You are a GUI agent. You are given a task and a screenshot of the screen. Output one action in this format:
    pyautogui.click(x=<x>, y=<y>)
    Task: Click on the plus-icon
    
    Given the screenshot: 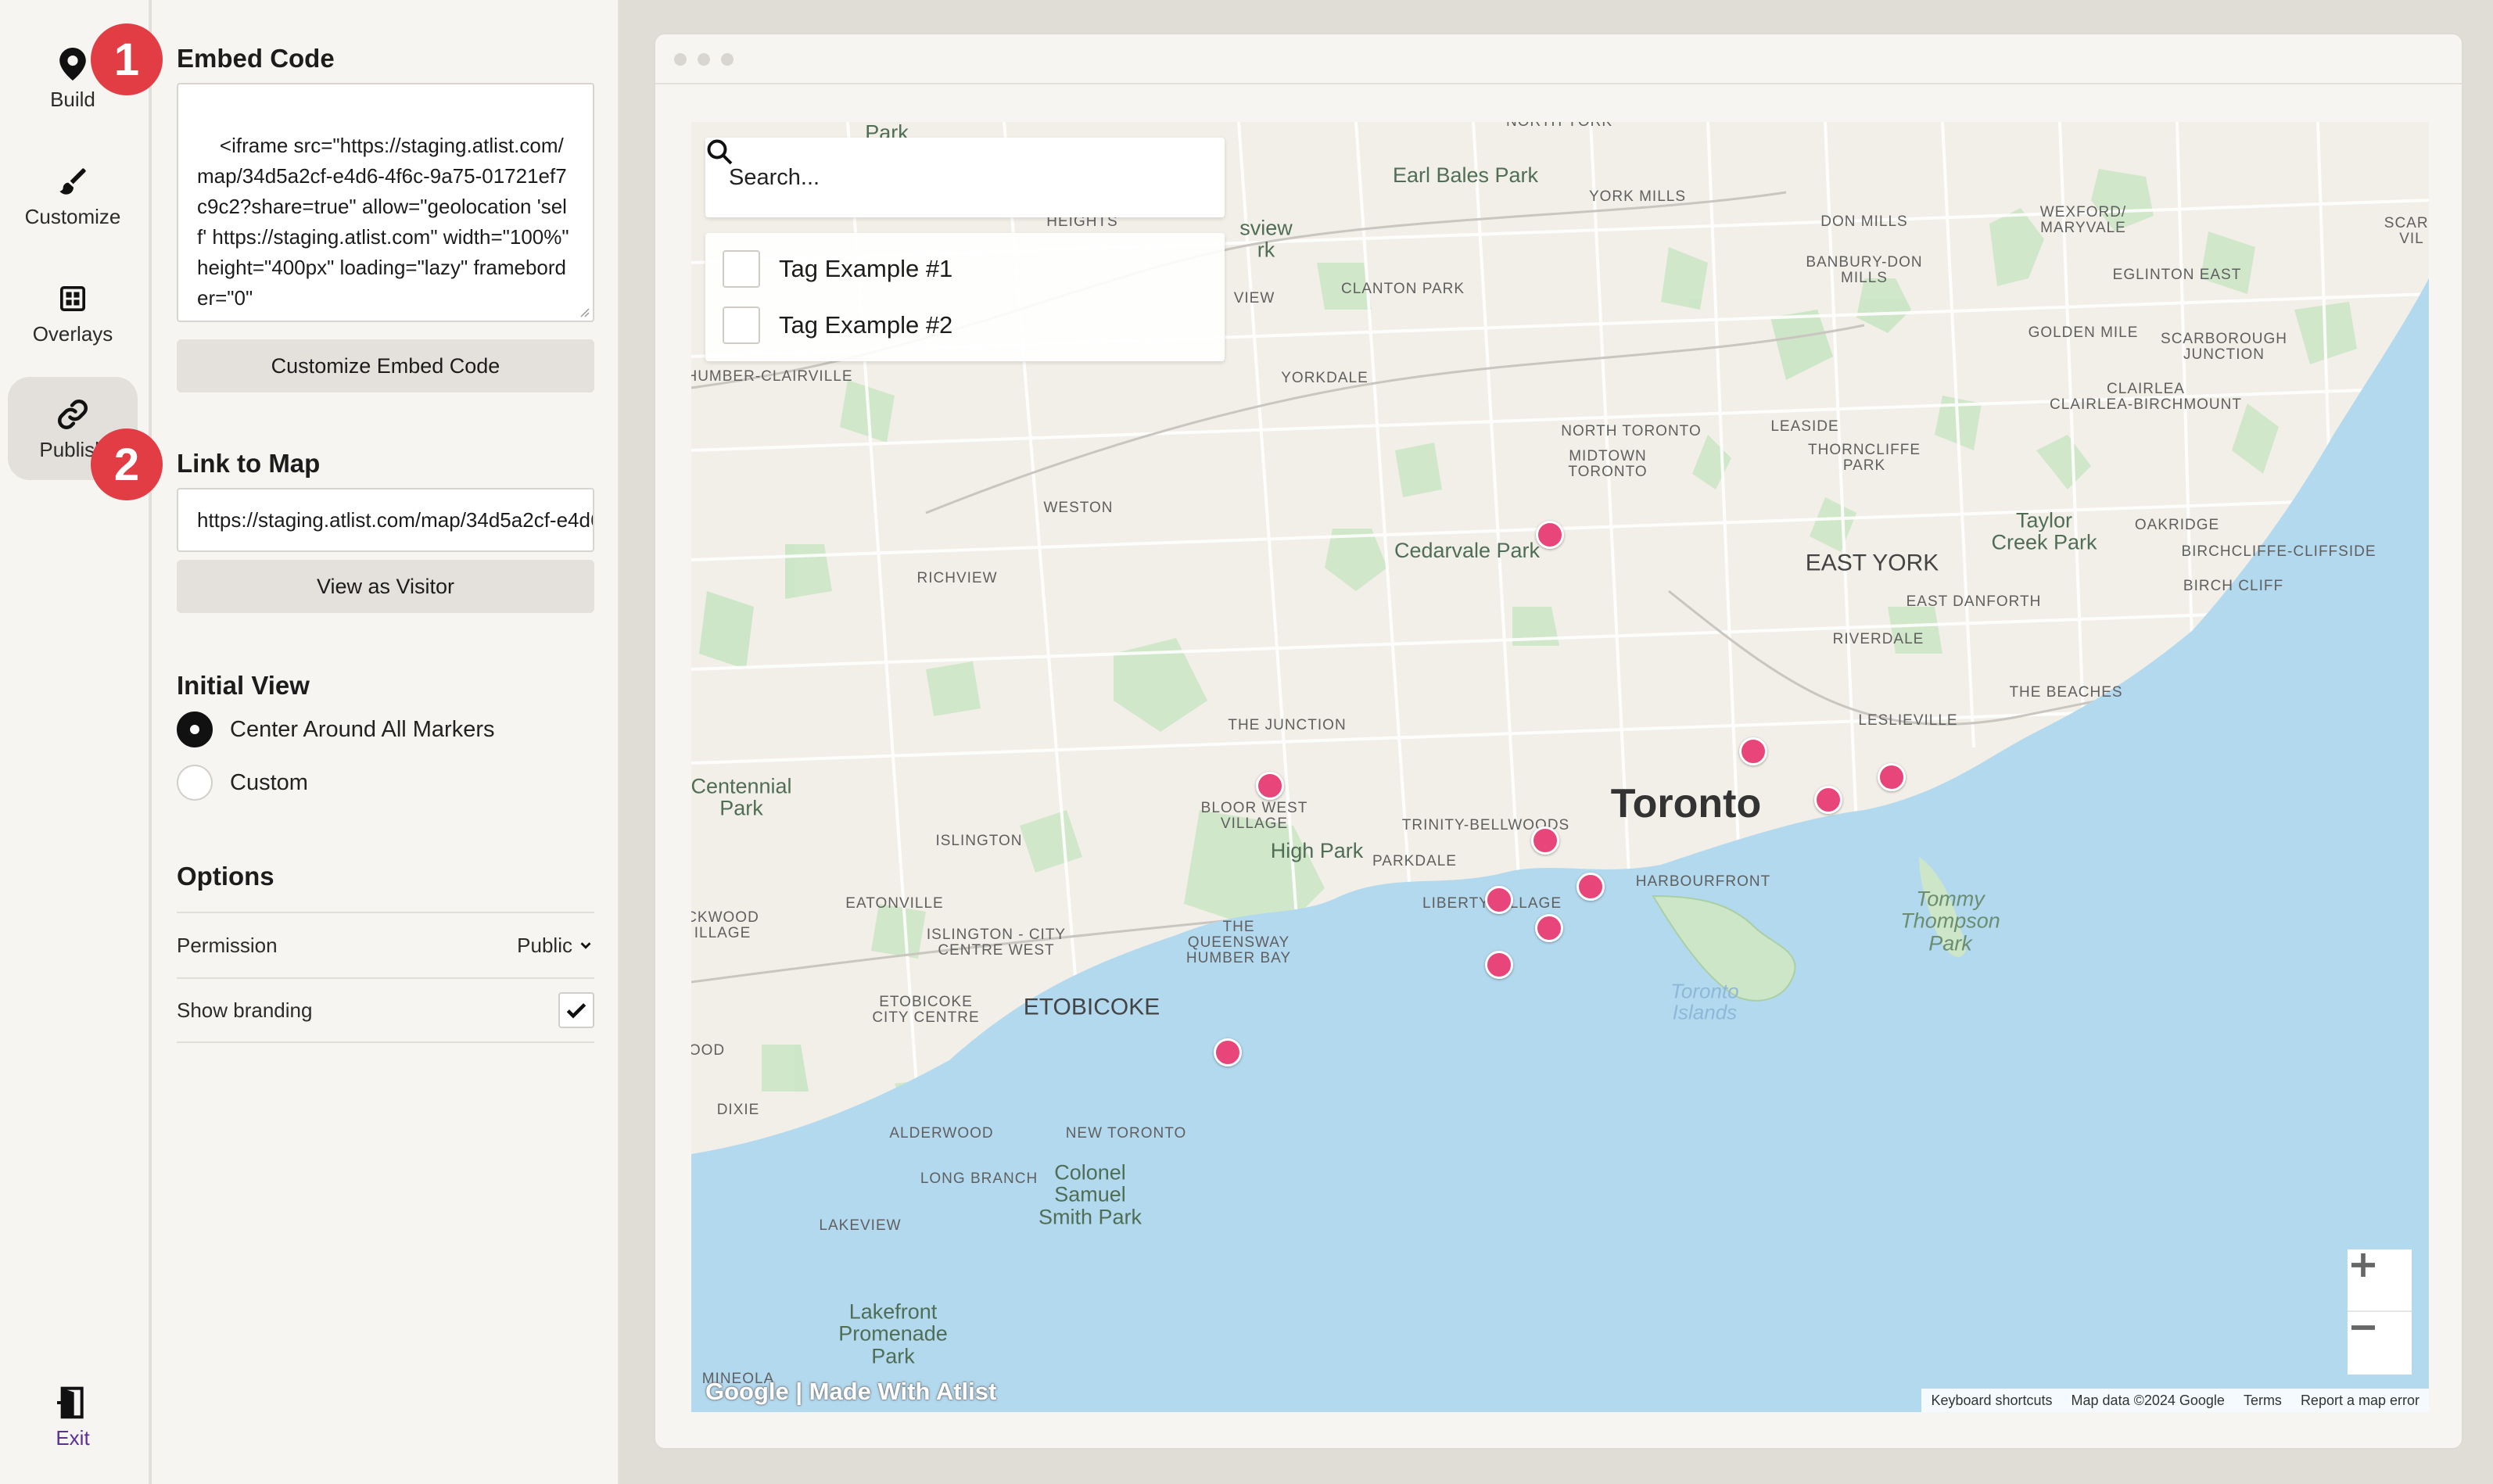 What is the action you would take?
    pyautogui.click(x=2363, y=1265)
    